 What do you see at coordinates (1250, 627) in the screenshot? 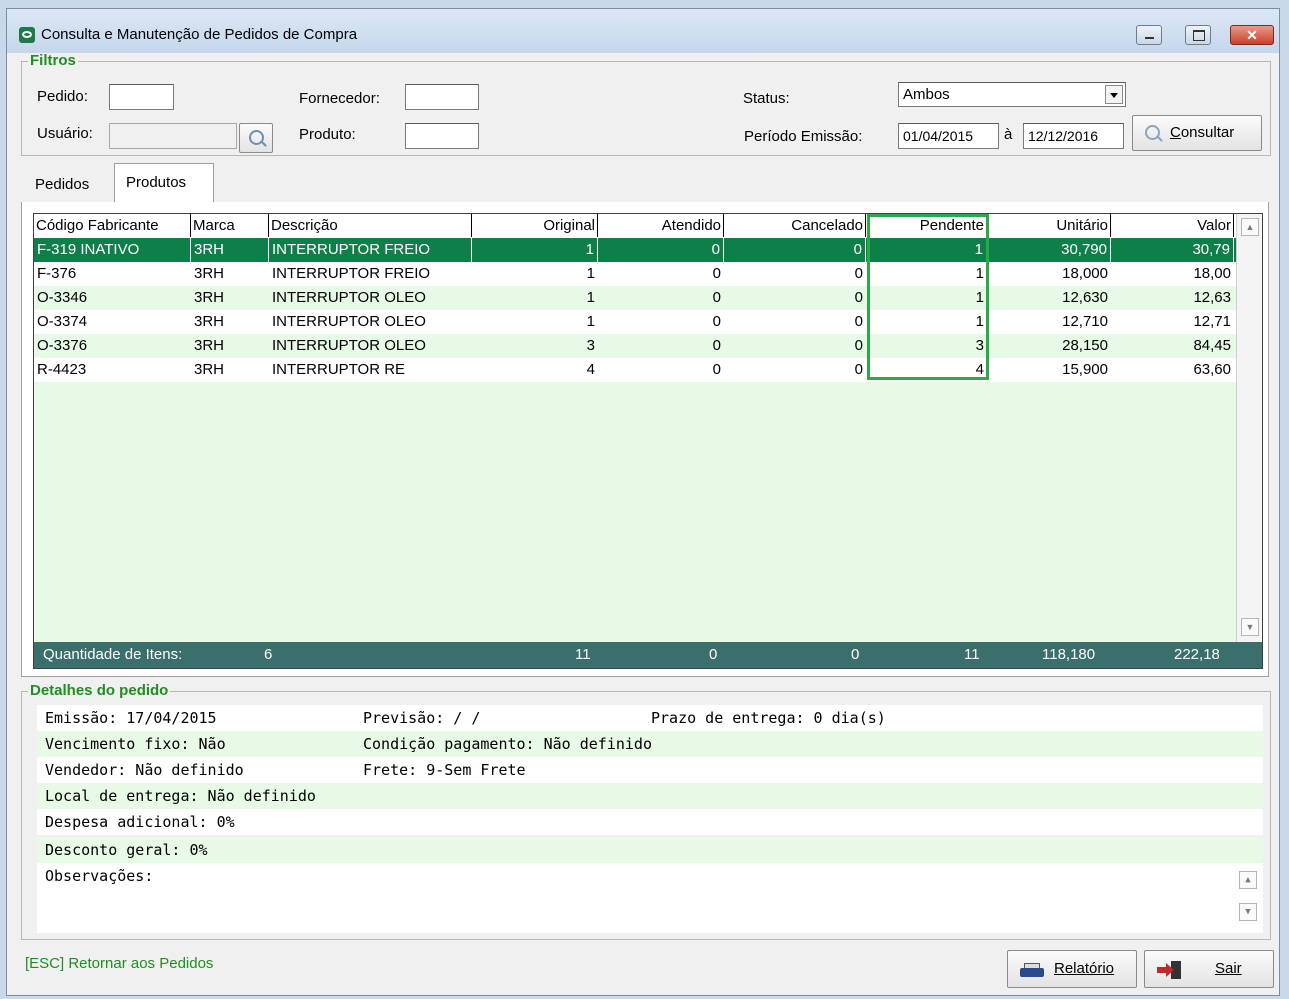
I see `scroll-down-icon: ▼` at bounding box center [1250, 627].